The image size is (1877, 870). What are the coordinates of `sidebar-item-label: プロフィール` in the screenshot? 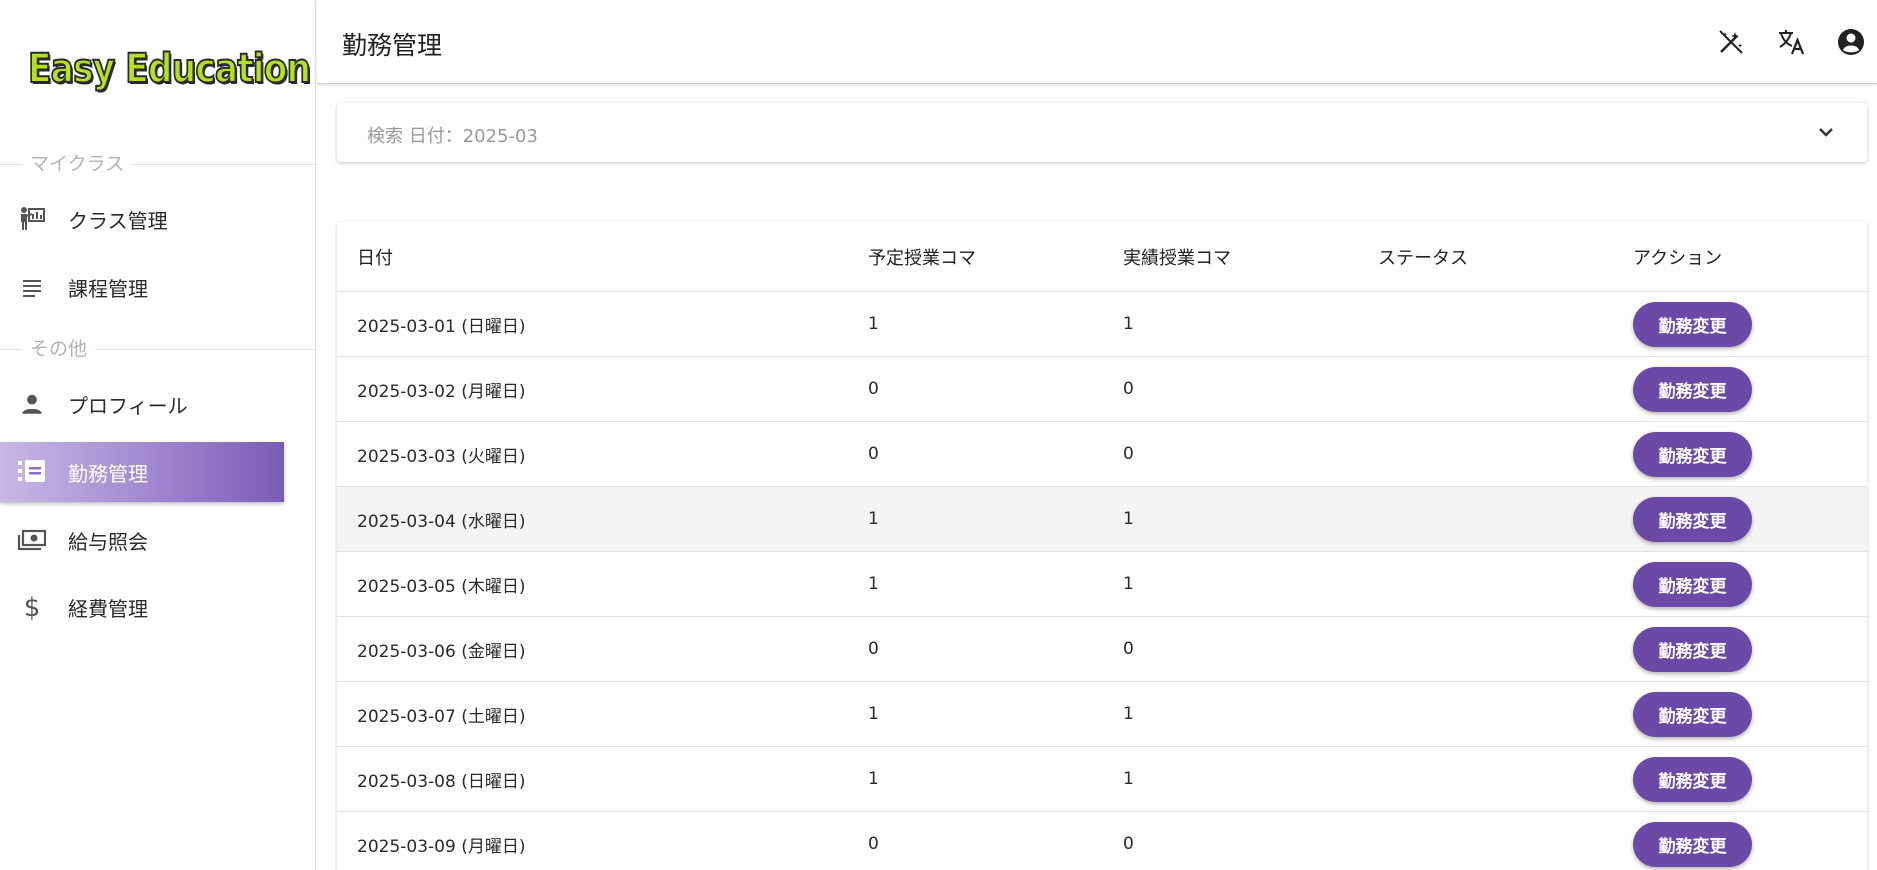 It's located at (128, 405).